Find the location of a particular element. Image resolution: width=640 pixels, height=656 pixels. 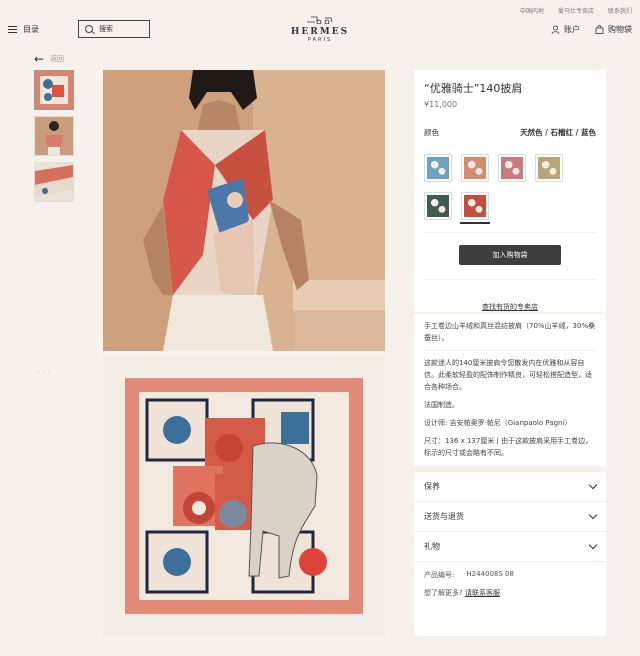

thumbnail-scarf is located at coordinates (54, 90).